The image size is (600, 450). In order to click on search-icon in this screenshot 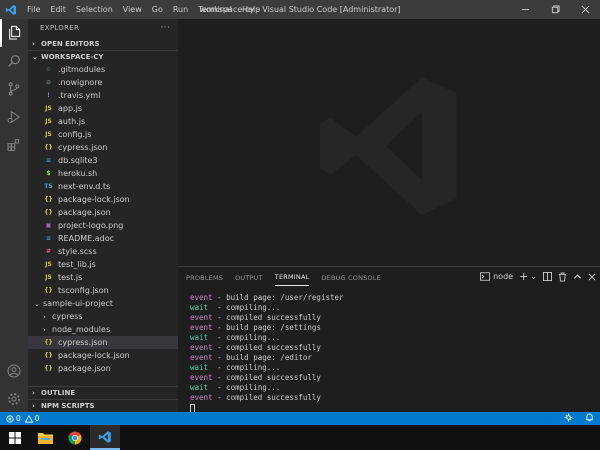, I will do `click(14, 61)`.